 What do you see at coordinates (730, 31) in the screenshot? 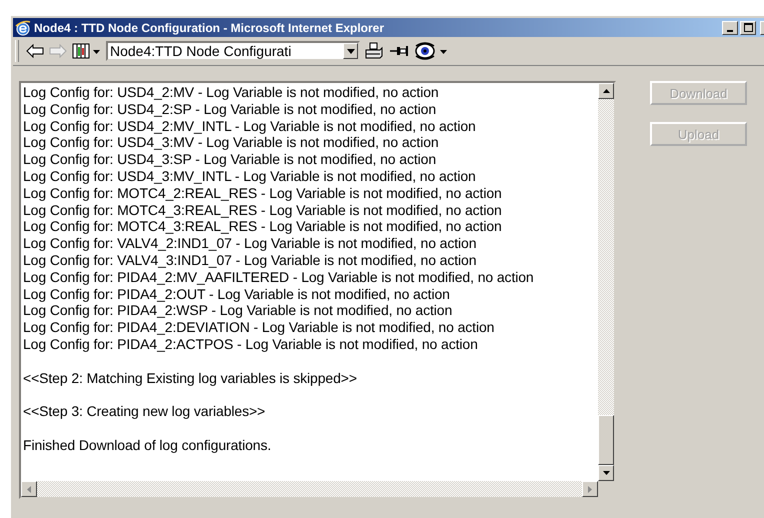
I see `minimize-icon` at bounding box center [730, 31].